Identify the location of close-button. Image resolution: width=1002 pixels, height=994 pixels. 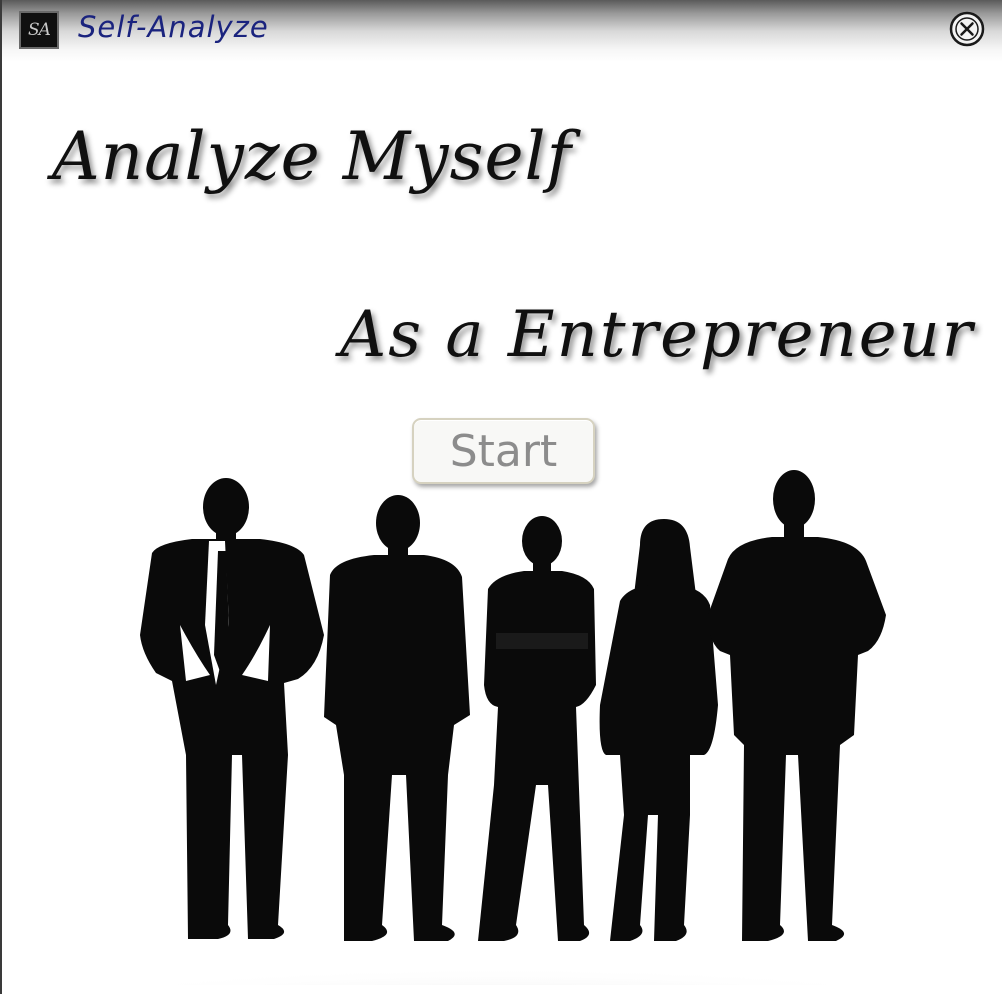
(967, 29).